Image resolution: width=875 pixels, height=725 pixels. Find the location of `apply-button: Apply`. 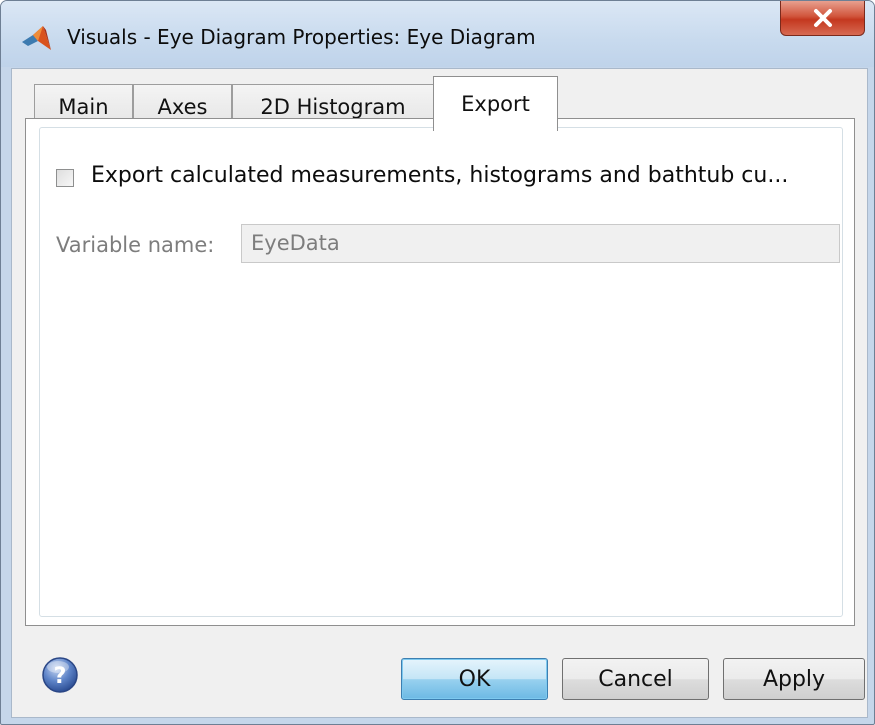

apply-button: Apply is located at coordinates (794, 679).